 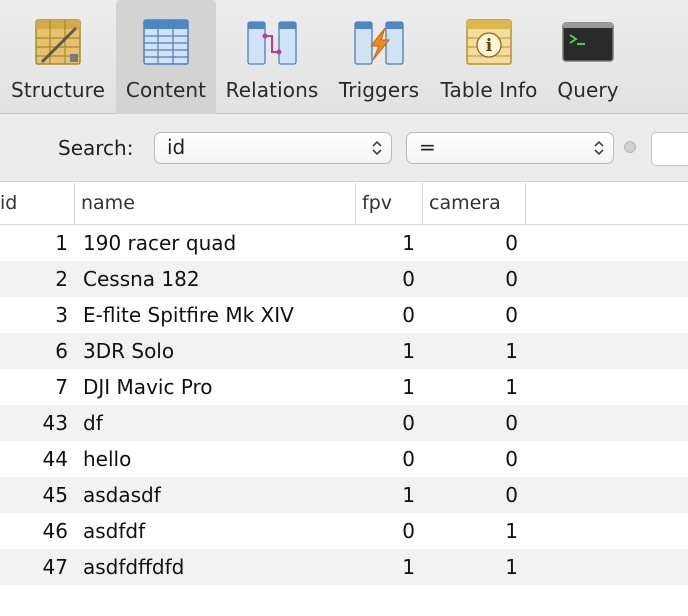 I want to click on cell-name: Cessna 182, so click(x=218, y=279).